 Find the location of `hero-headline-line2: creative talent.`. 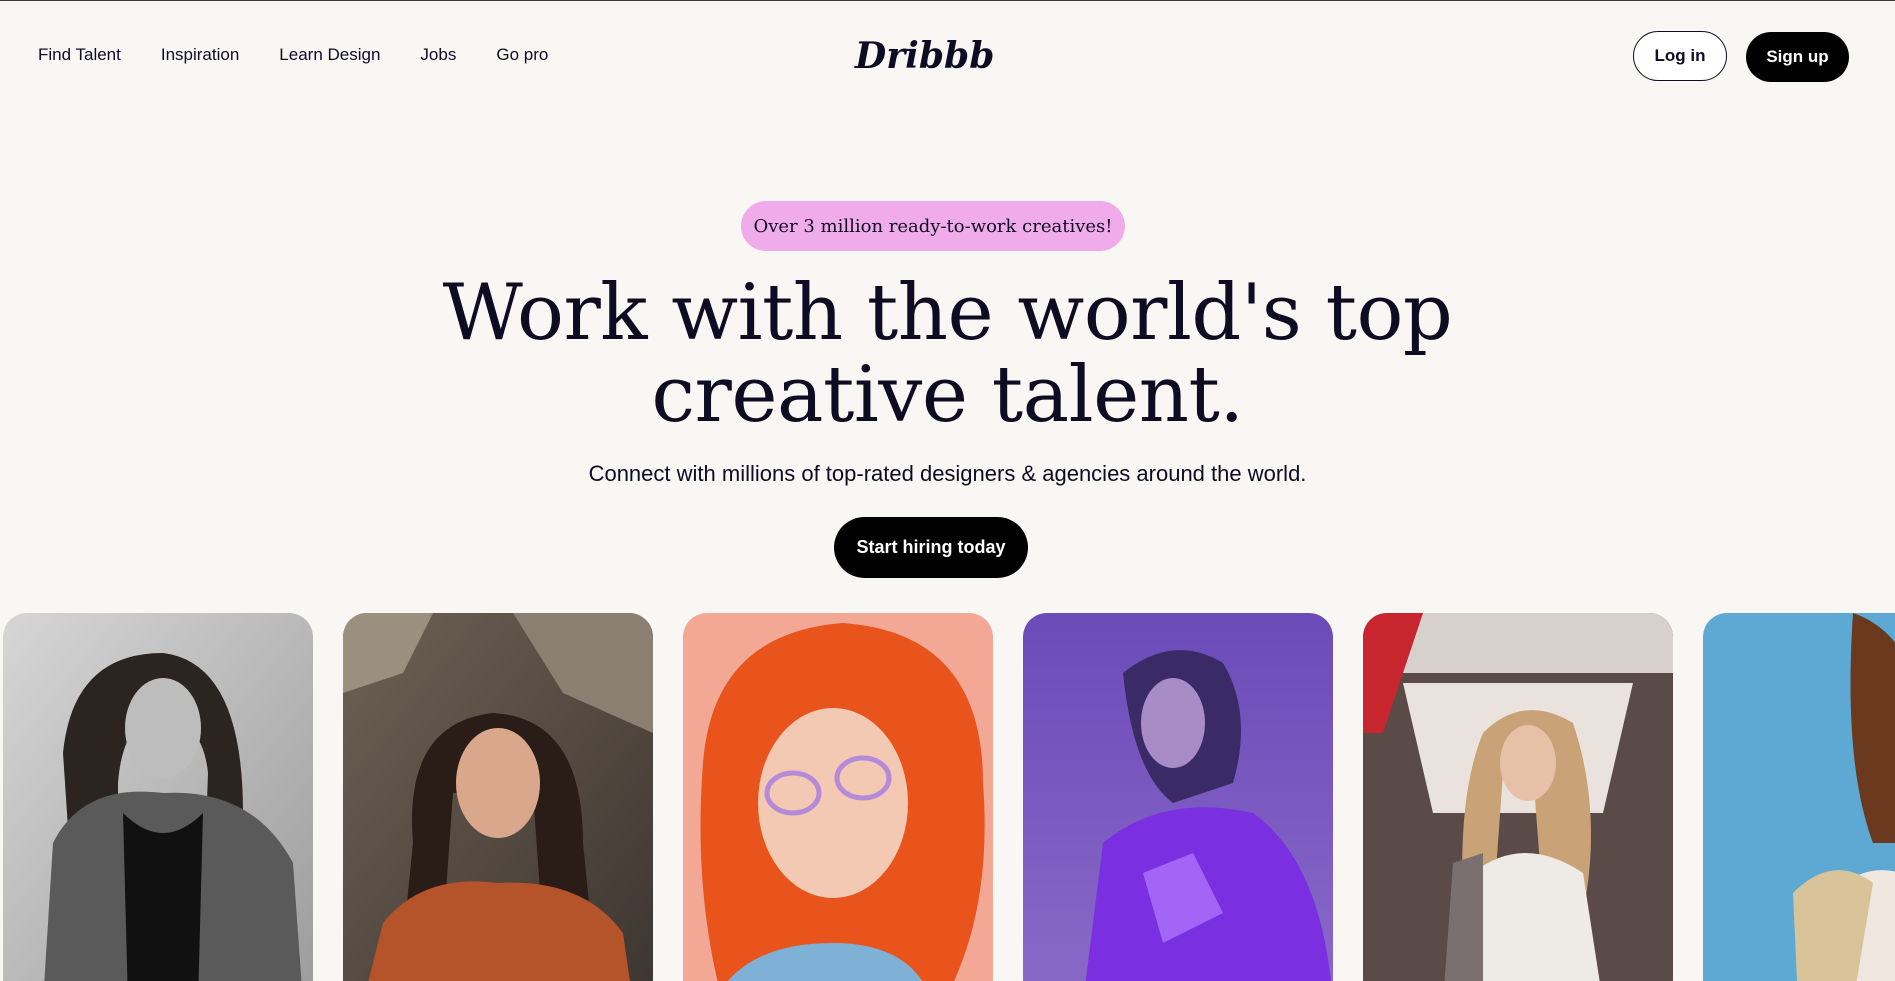

hero-headline-line2: creative talent. is located at coordinates (947, 395).